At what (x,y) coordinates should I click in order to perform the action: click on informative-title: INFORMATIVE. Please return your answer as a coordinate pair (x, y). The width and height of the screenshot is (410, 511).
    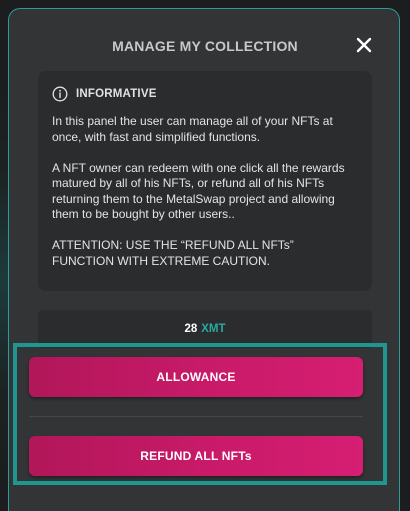
    Looking at the image, I should click on (116, 94).